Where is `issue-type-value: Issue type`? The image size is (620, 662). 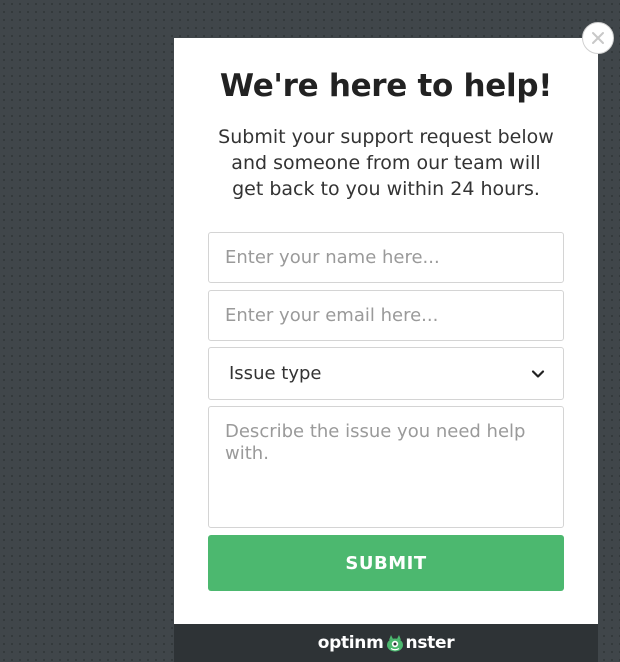
issue-type-value: Issue type is located at coordinates (275, 373).